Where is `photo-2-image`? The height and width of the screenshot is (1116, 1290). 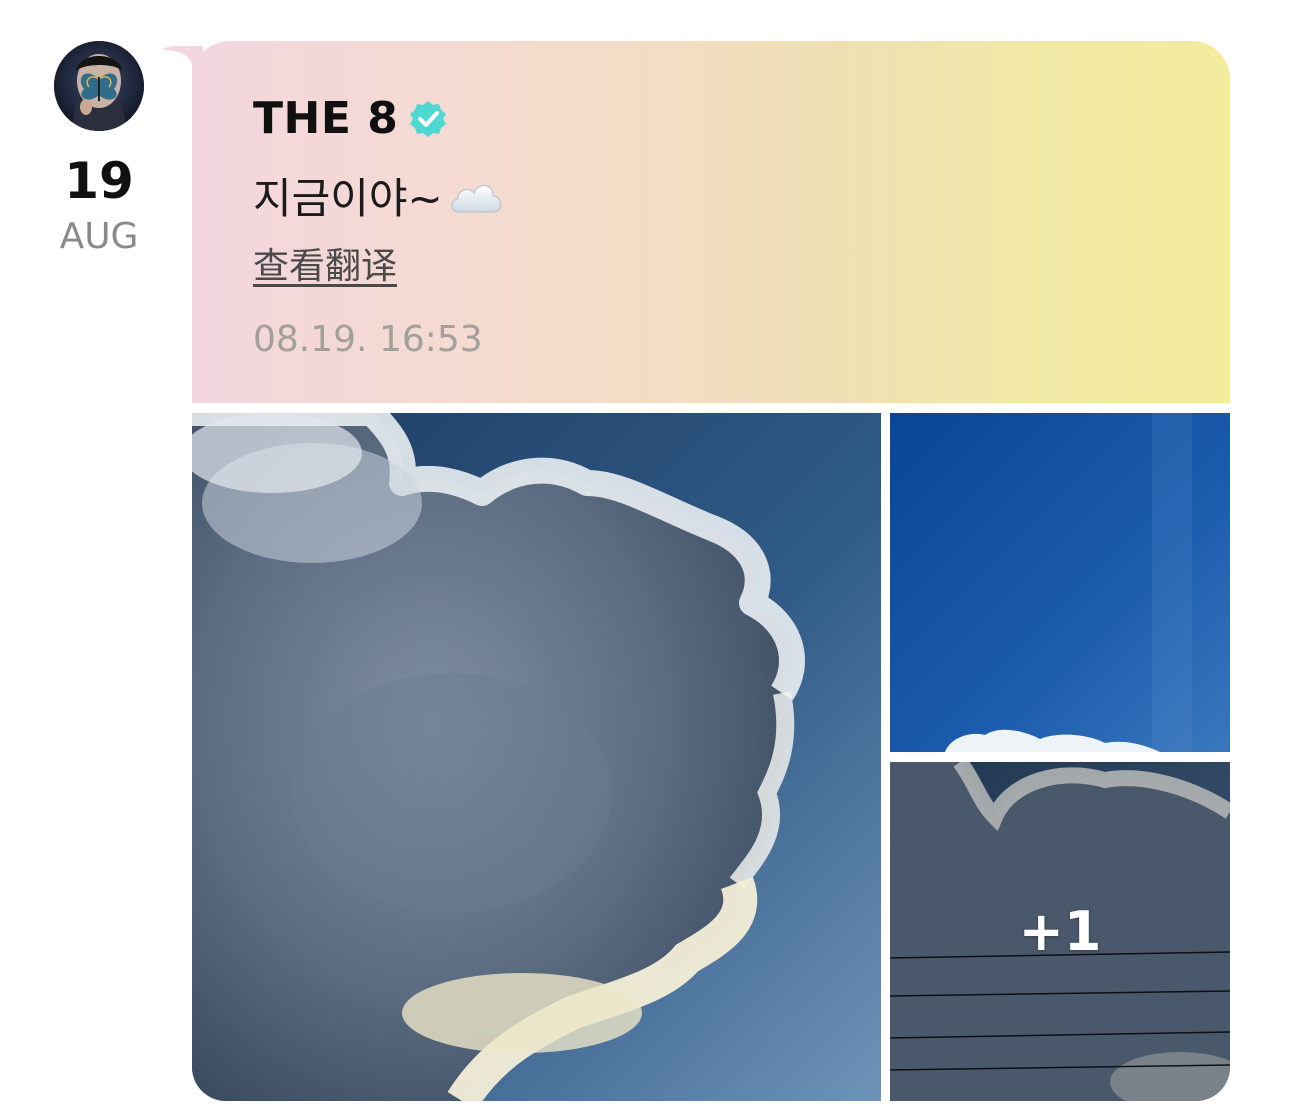 photo-2-image is located at coordinates (1060, 582).